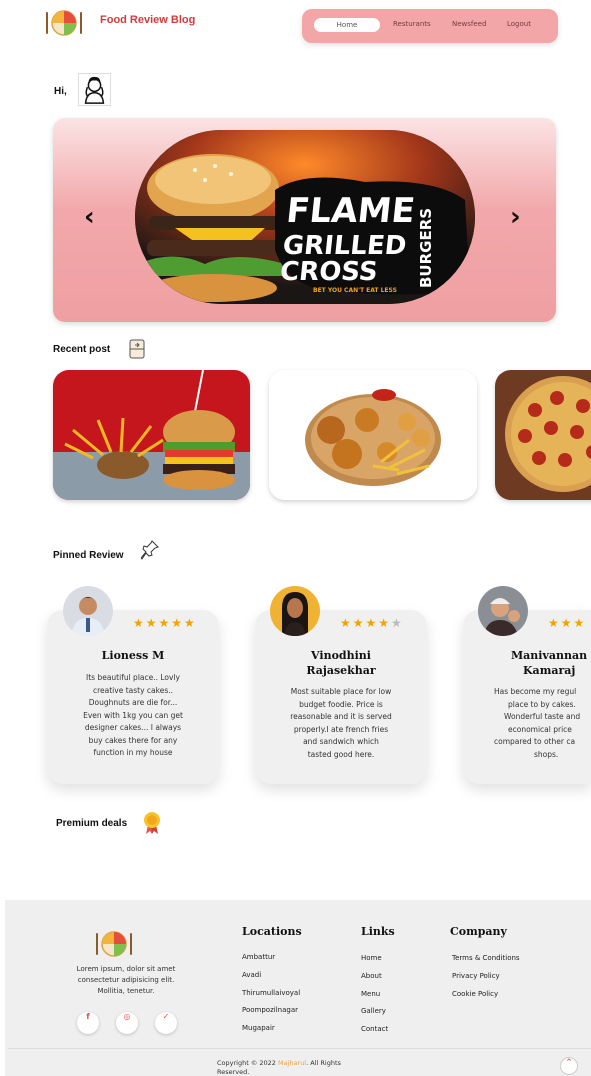 The image size is (591, 1076). I want to click on slide-tagline: BET YOU CAN'T EAT LESS, so click(355, 290).